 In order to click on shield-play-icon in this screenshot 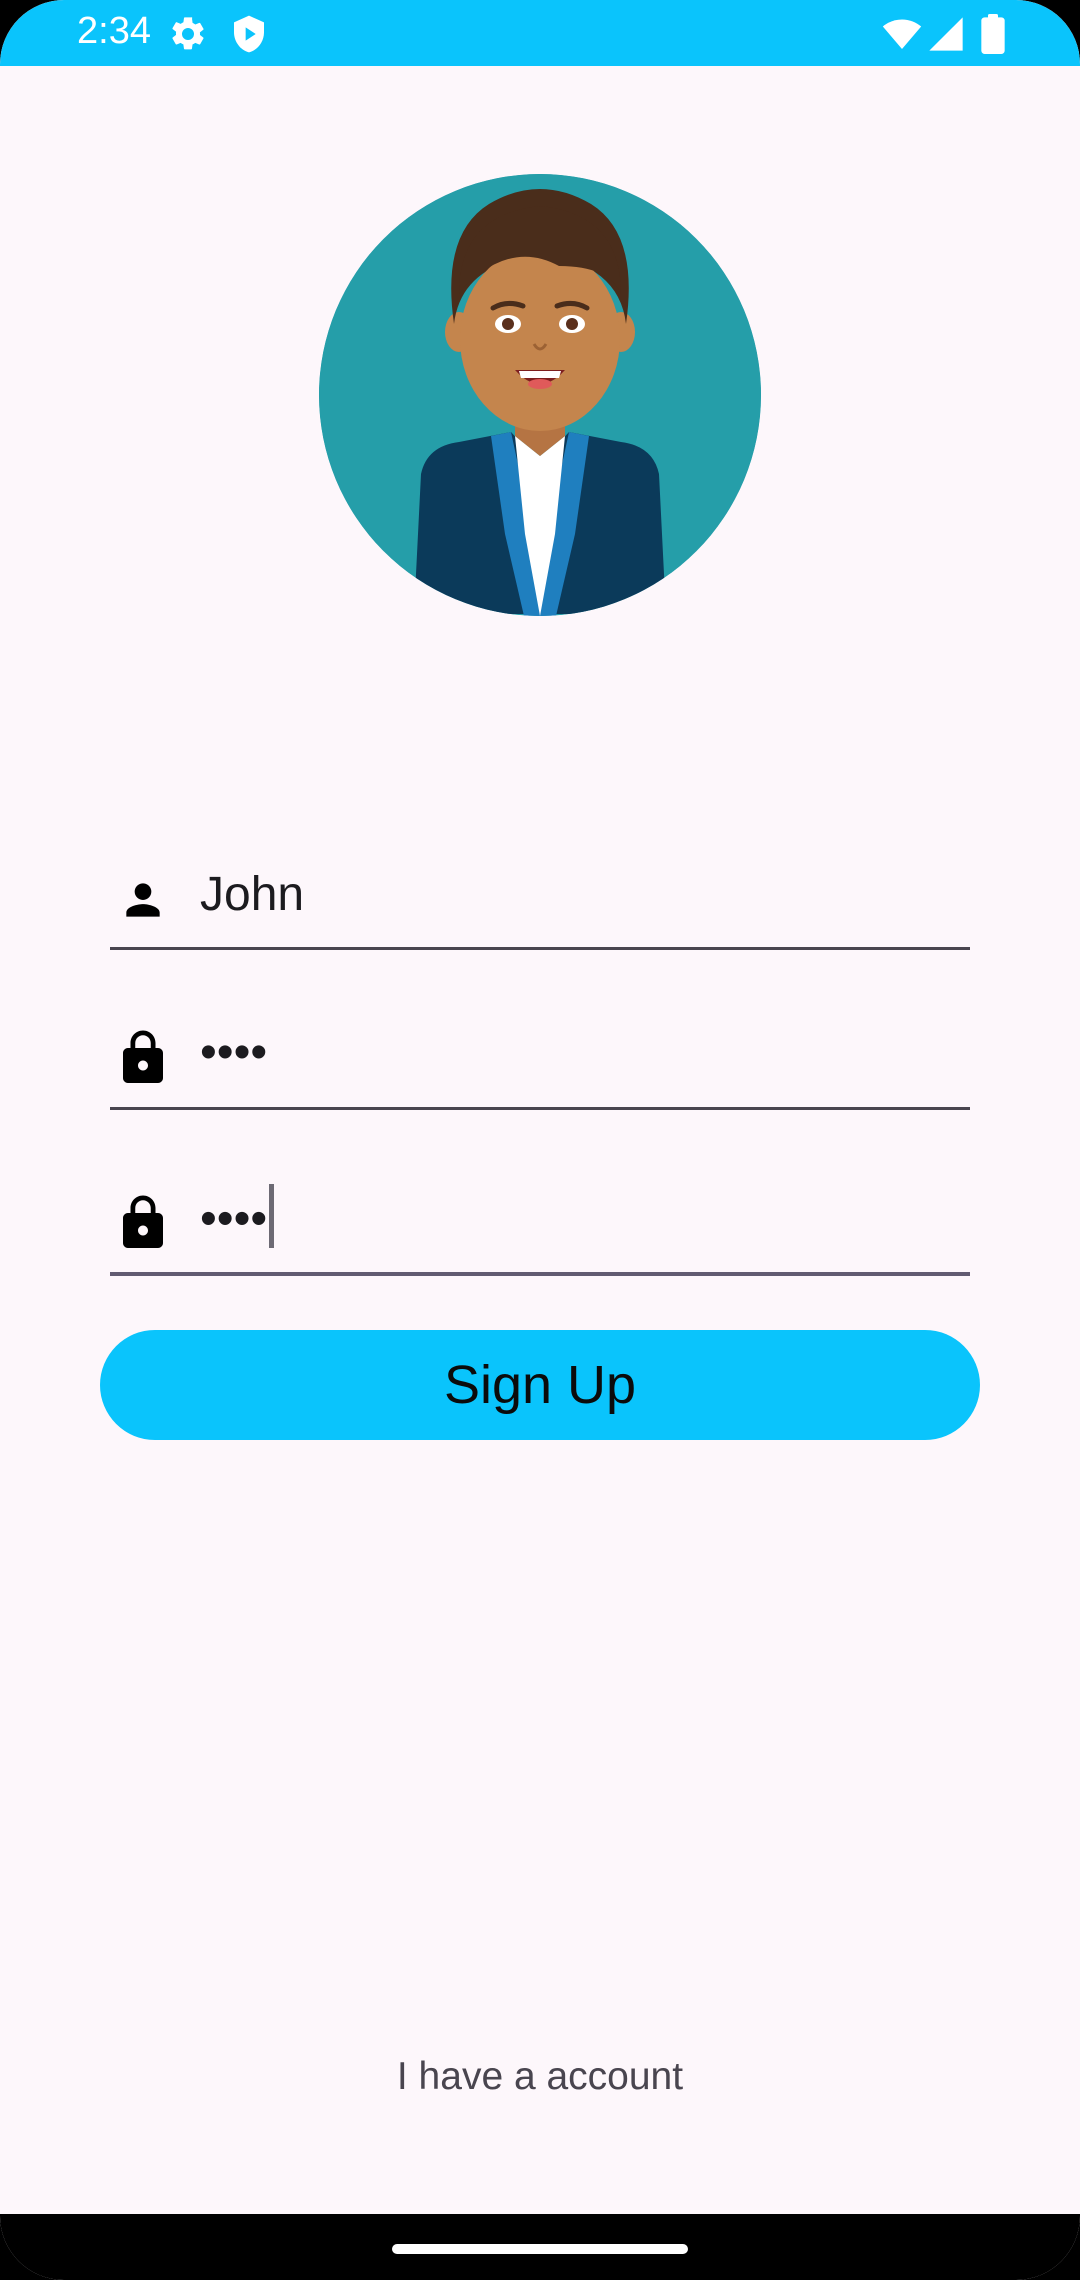, I will do `click(249, 34)`.